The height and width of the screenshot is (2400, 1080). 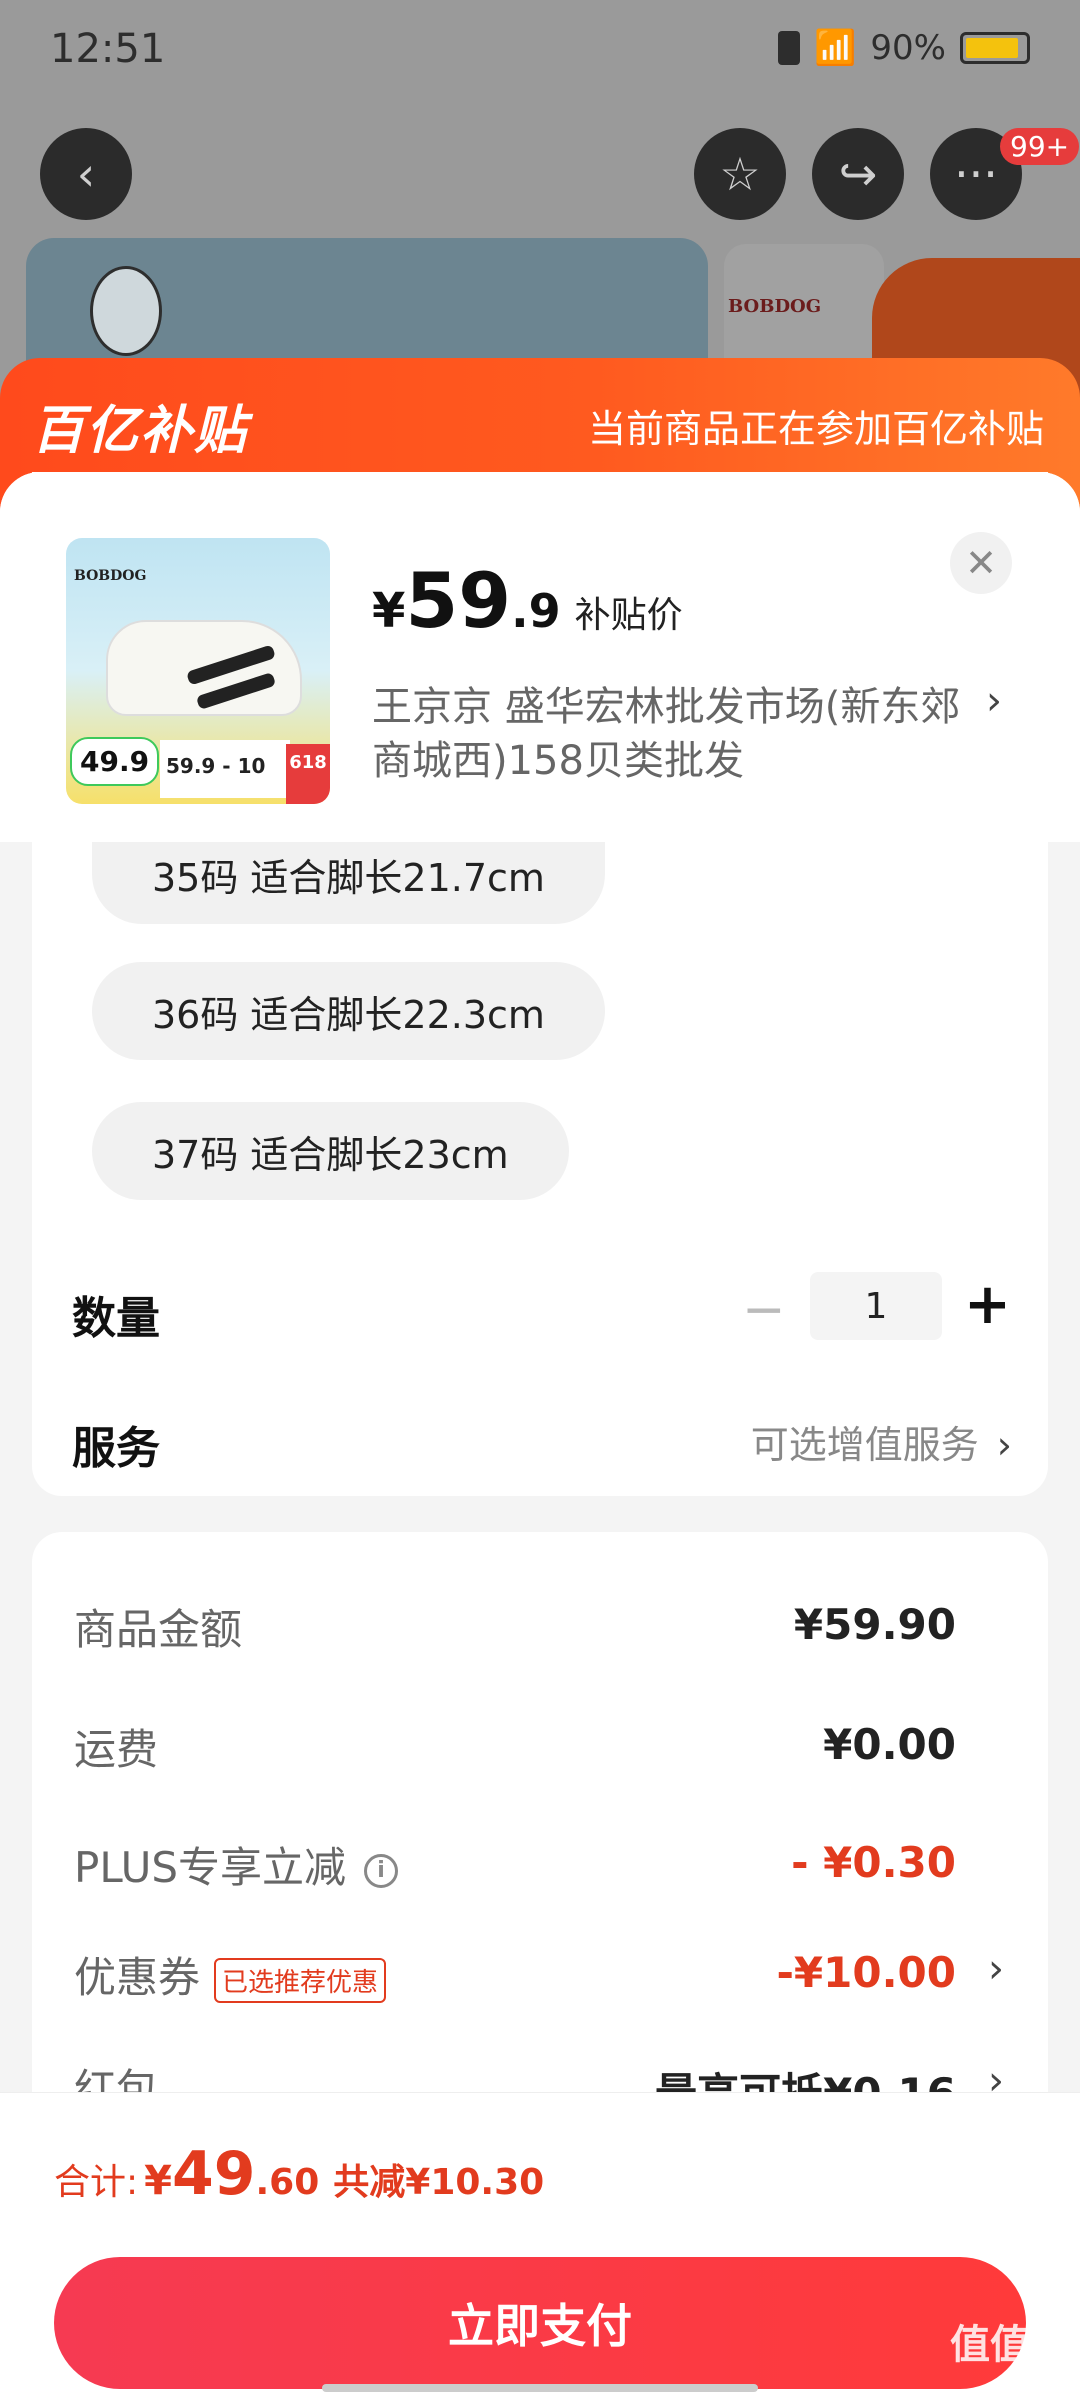 What do you see at coordinates (540, 50) in the screenshot?
I see `status-bar: 12:51 📶 90%` at bounding box center [540, 50].